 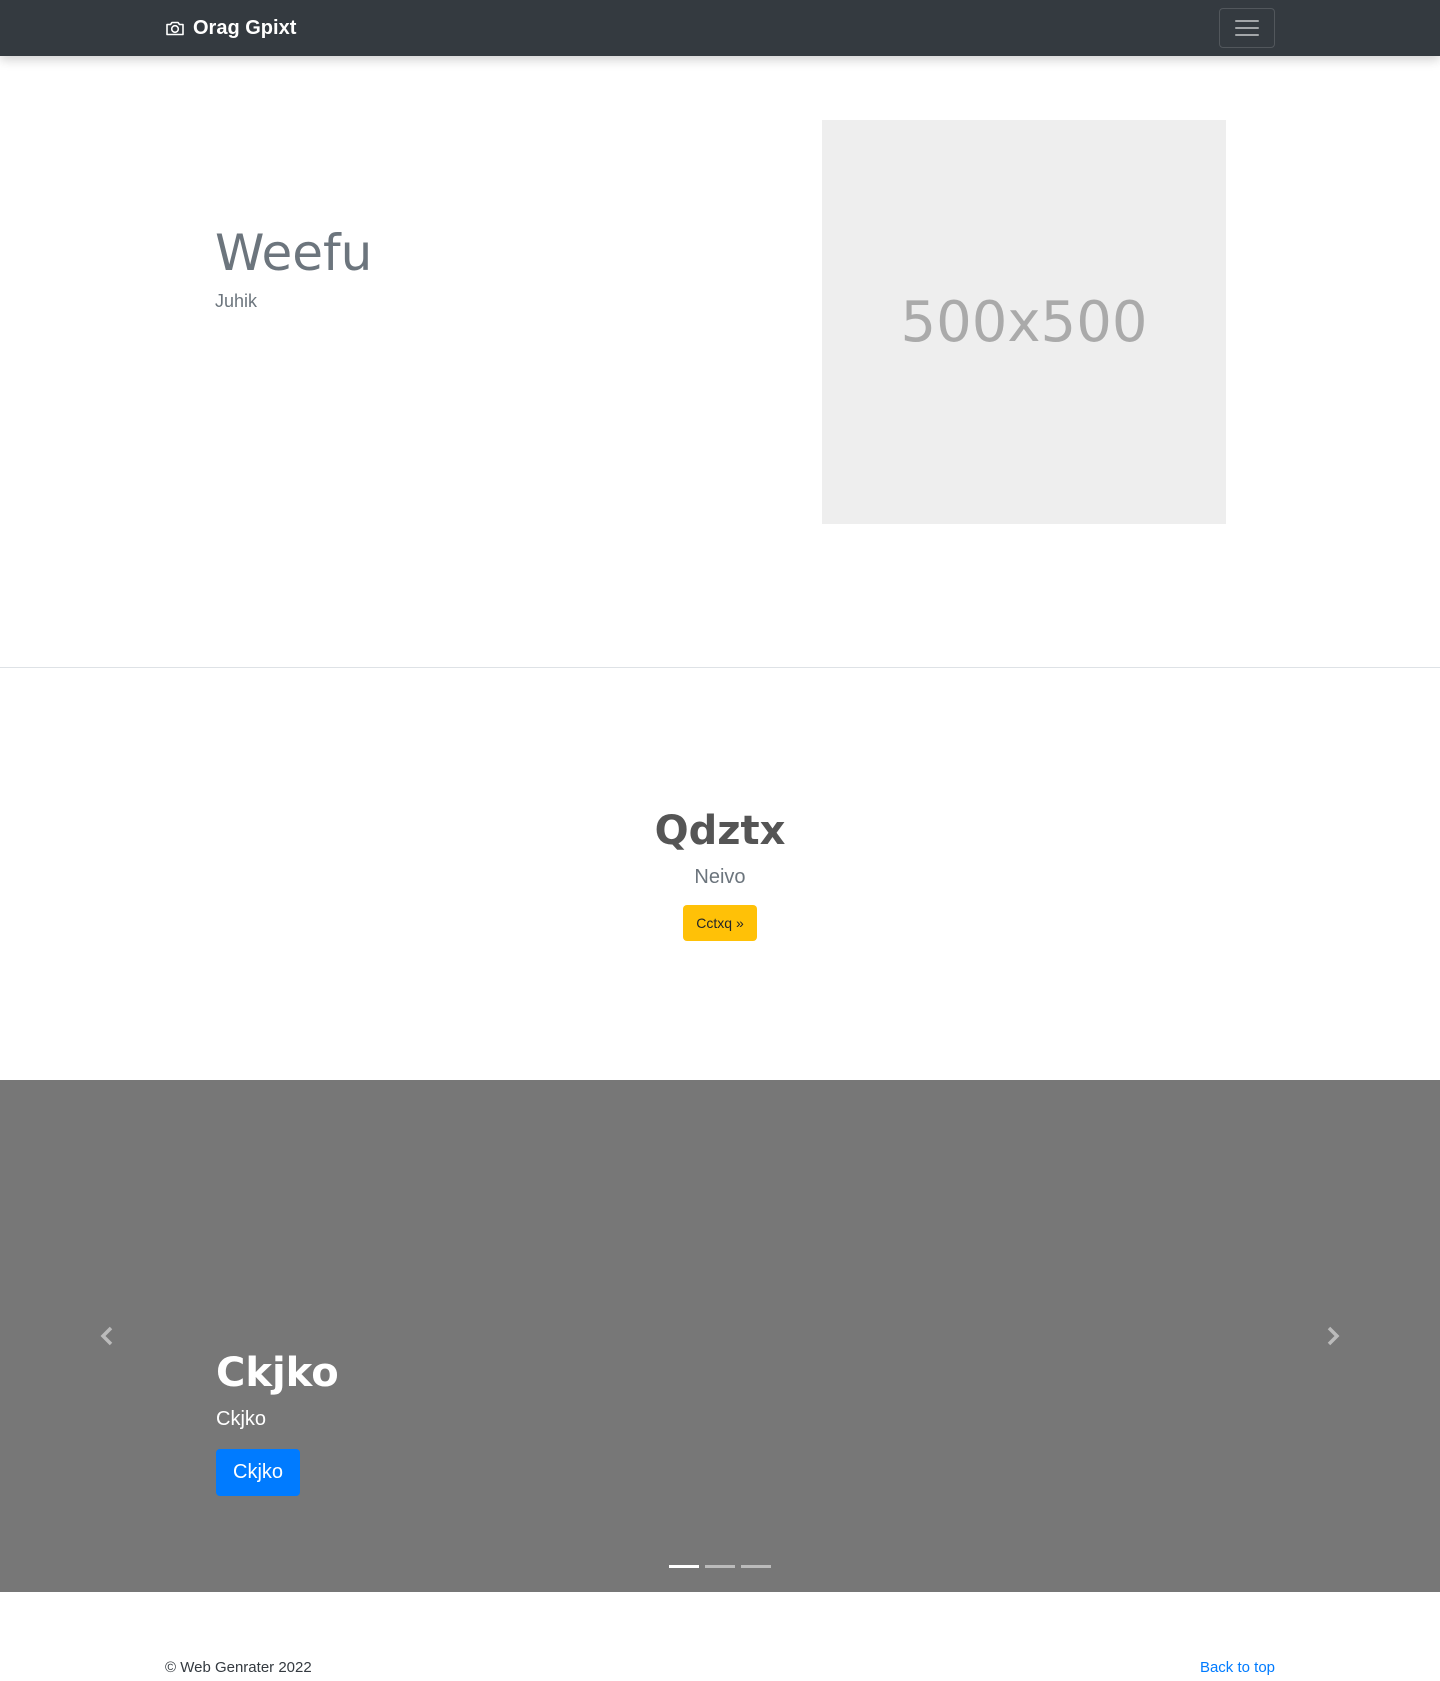 What do you see at coordinates (258, 1472) in the screenshot?
I see `caption-button: Ckjko` at bounding box center [258, 1472].